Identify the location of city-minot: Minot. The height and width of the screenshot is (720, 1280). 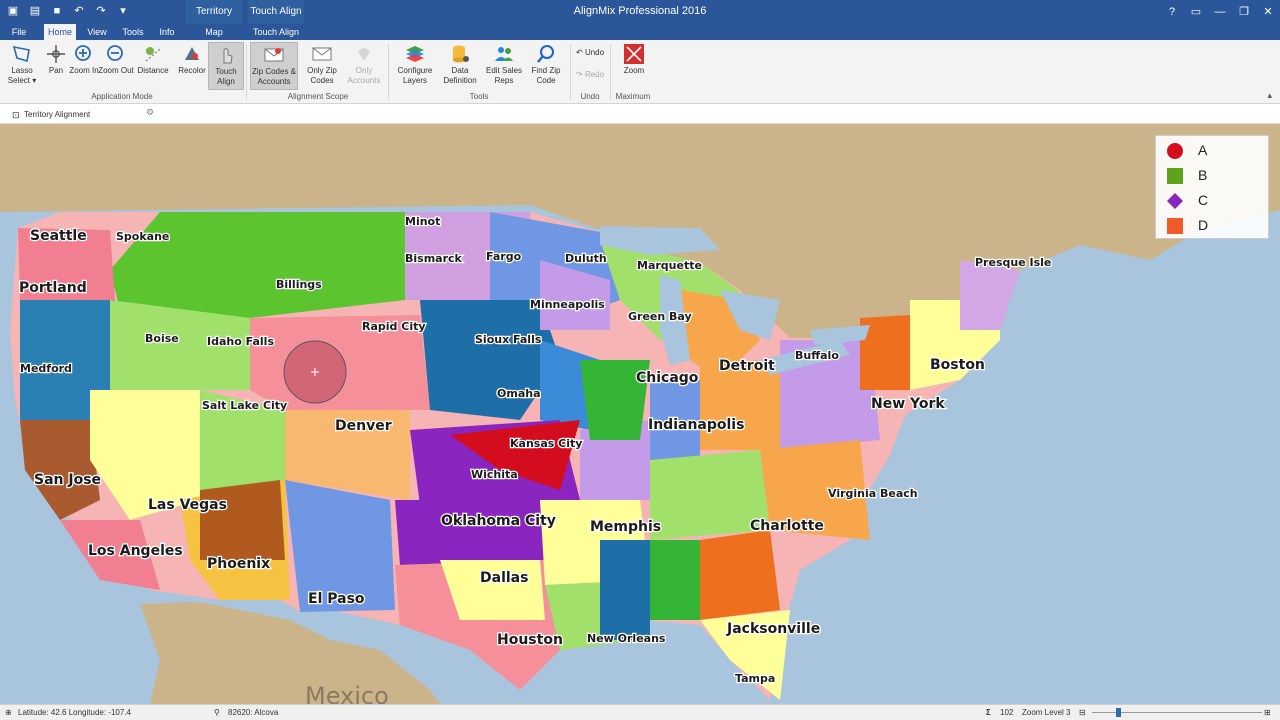
(422, 221).